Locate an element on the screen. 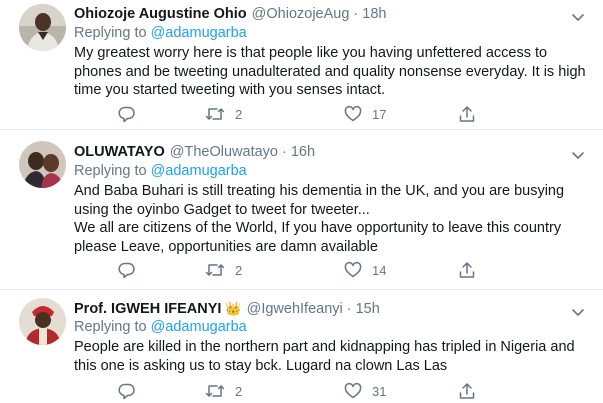  like-button: 14 is located at coordinates (365, 270).